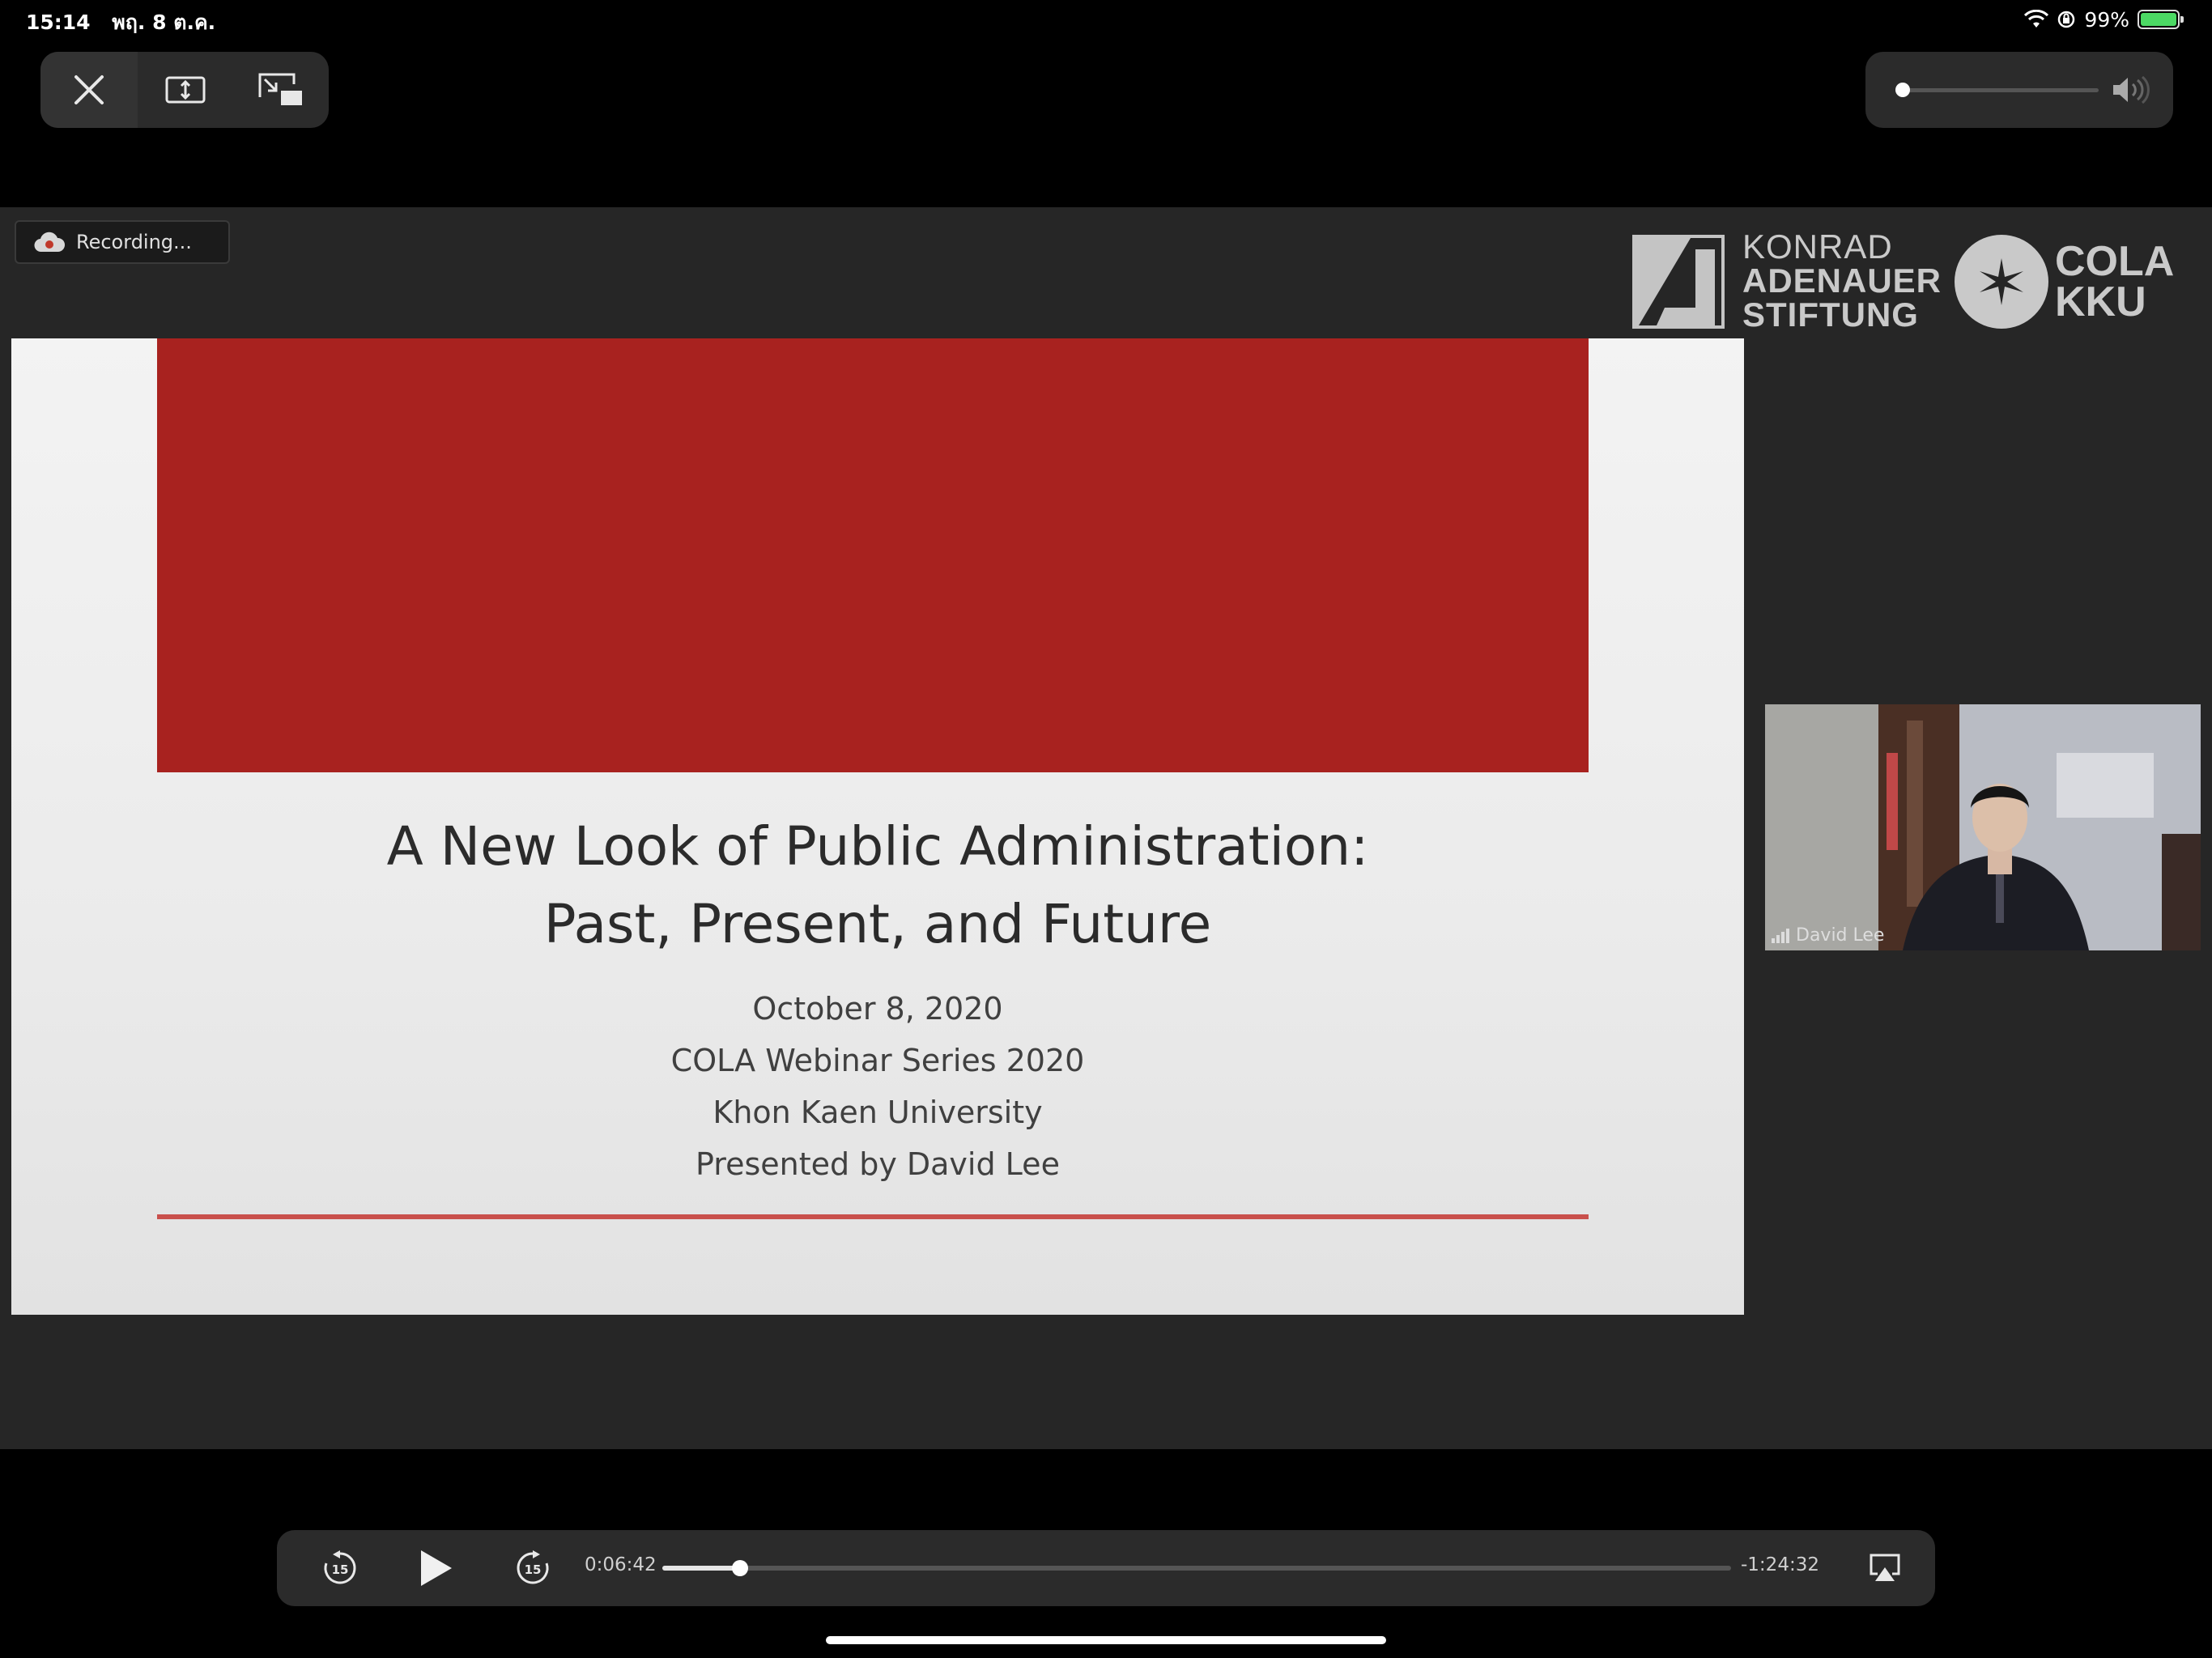 The image size is (2212, 1658). I want to click on cola-kku-wordmark: COLA KKU, so click(2115, 281).